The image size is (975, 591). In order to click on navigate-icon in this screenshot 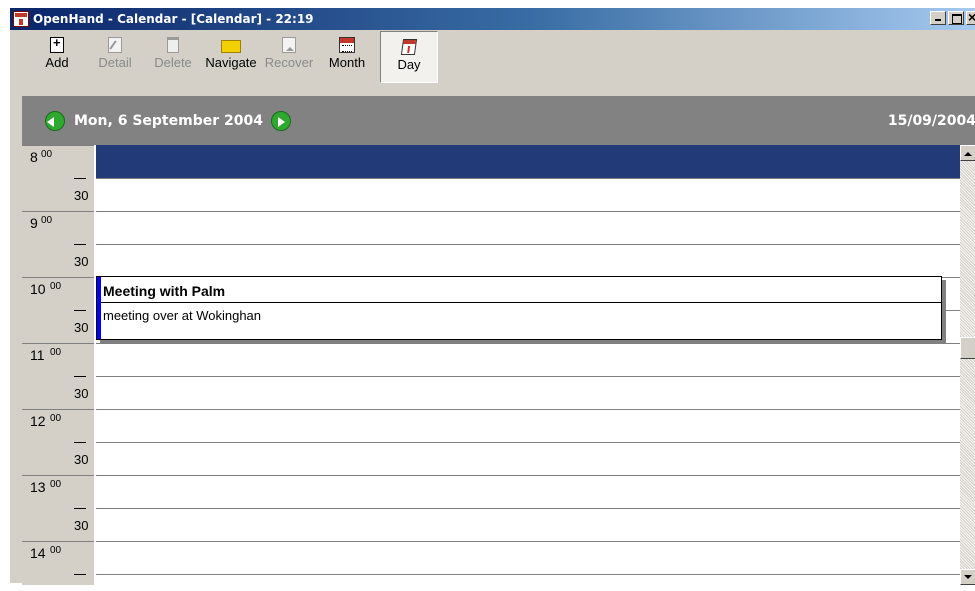, I will do `click(231, 46)`.